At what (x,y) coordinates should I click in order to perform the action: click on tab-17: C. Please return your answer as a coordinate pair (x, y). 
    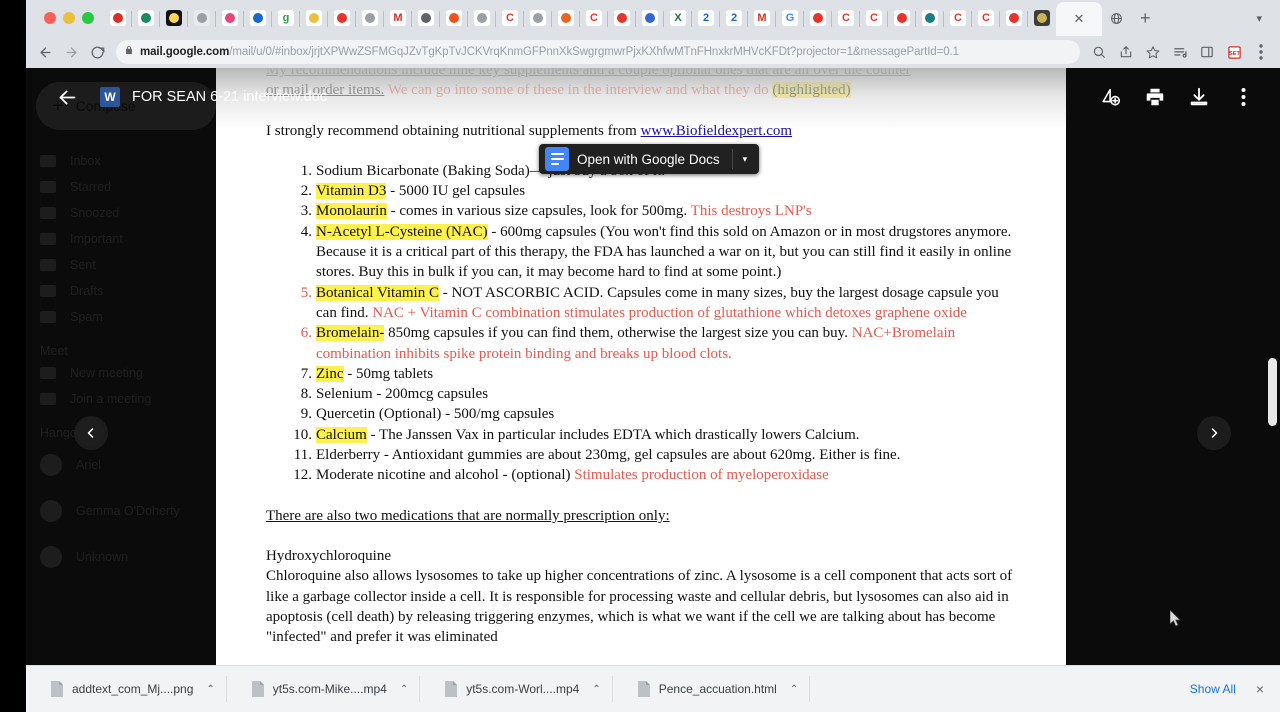
    Looking at the image, I should click on (593, 18).